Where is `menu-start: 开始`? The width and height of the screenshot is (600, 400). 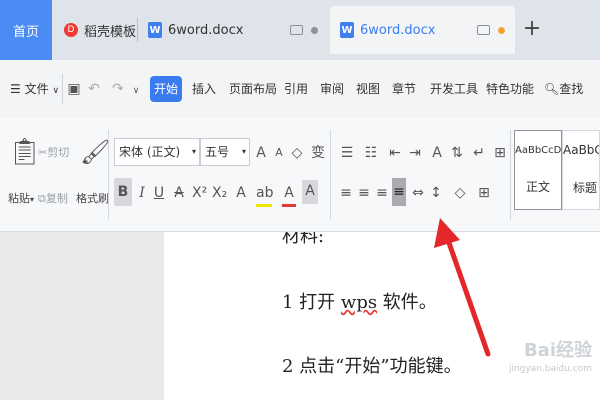 menu-start: 开始 is located at coordinates (166, 89).